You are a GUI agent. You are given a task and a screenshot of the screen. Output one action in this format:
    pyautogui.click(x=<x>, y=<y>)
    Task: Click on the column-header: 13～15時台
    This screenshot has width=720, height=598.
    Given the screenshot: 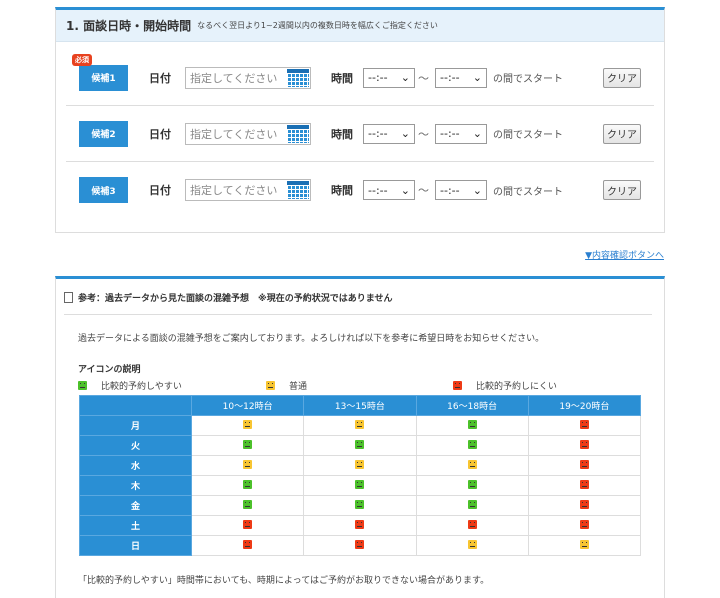 What is the action you would take?
    pyautogui.click(x=360, y=405)
    